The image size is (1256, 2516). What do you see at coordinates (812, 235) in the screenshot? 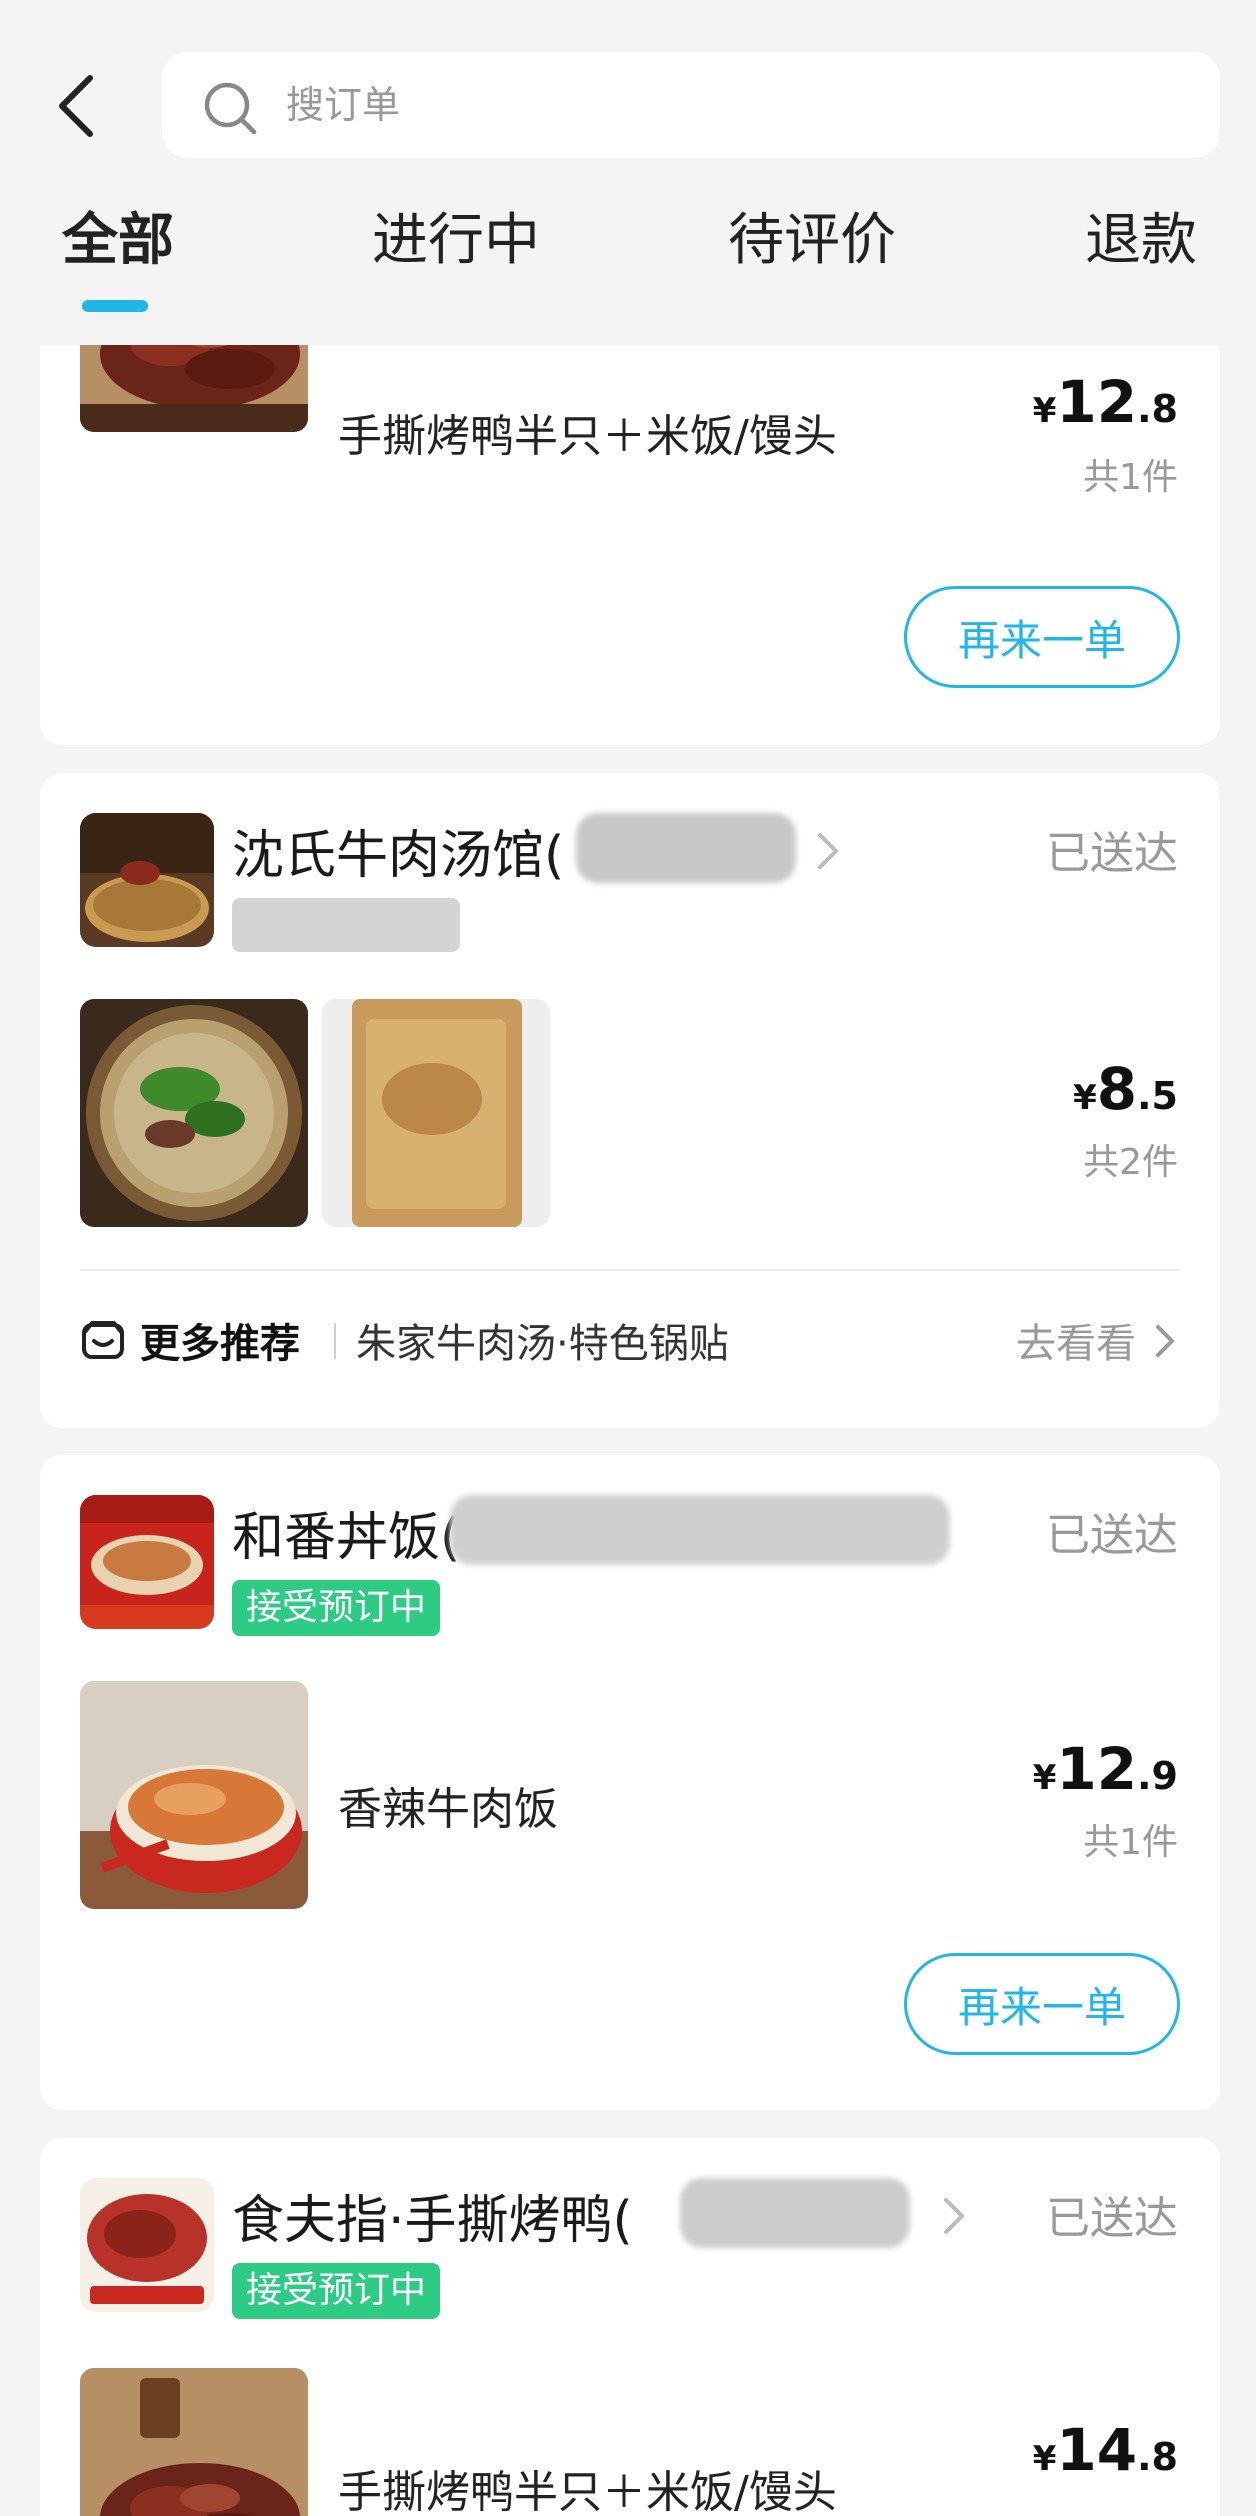
I see `tab-to-review: 待评价` at bounding box center [812, 235].